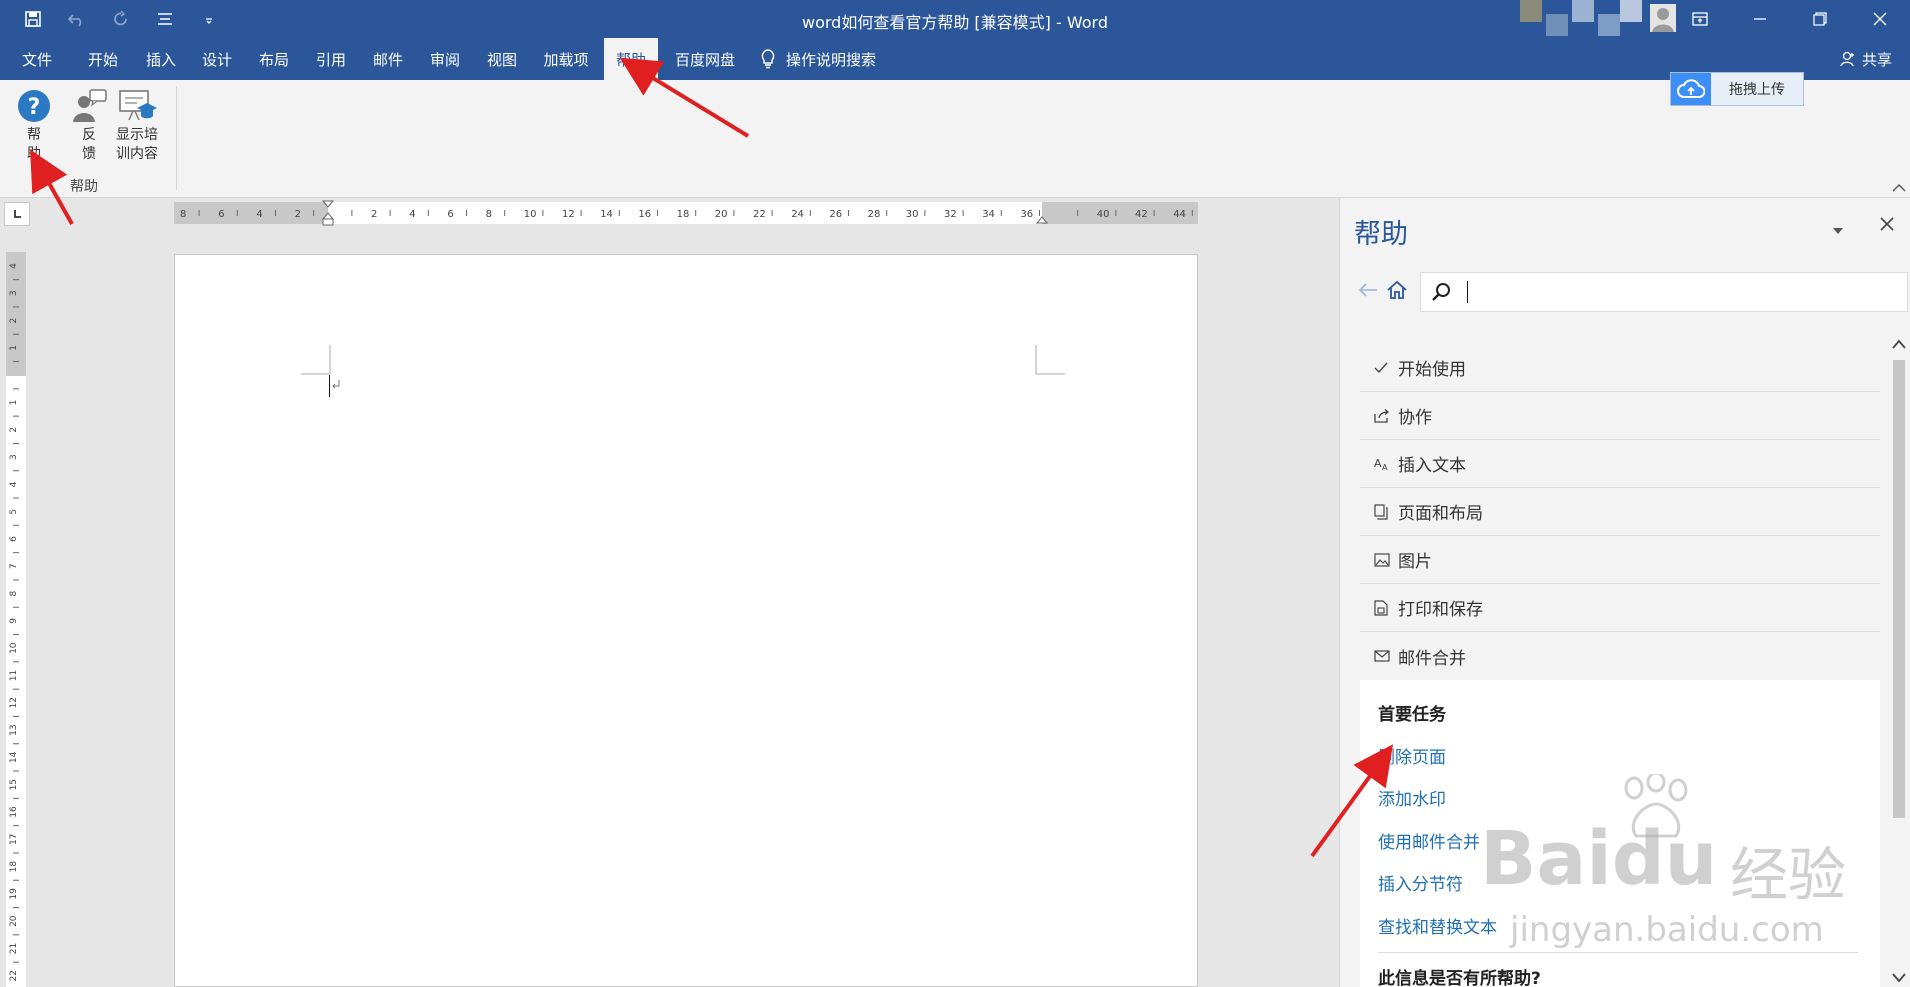  I want to click on text-size-icon: AA, so click(1381, 464).